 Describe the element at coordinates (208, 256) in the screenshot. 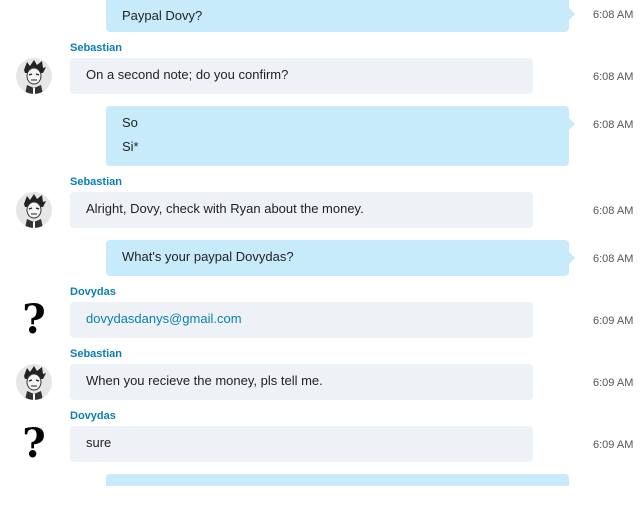

I see `message-text: What's your paypal Dovydas?` at that location.